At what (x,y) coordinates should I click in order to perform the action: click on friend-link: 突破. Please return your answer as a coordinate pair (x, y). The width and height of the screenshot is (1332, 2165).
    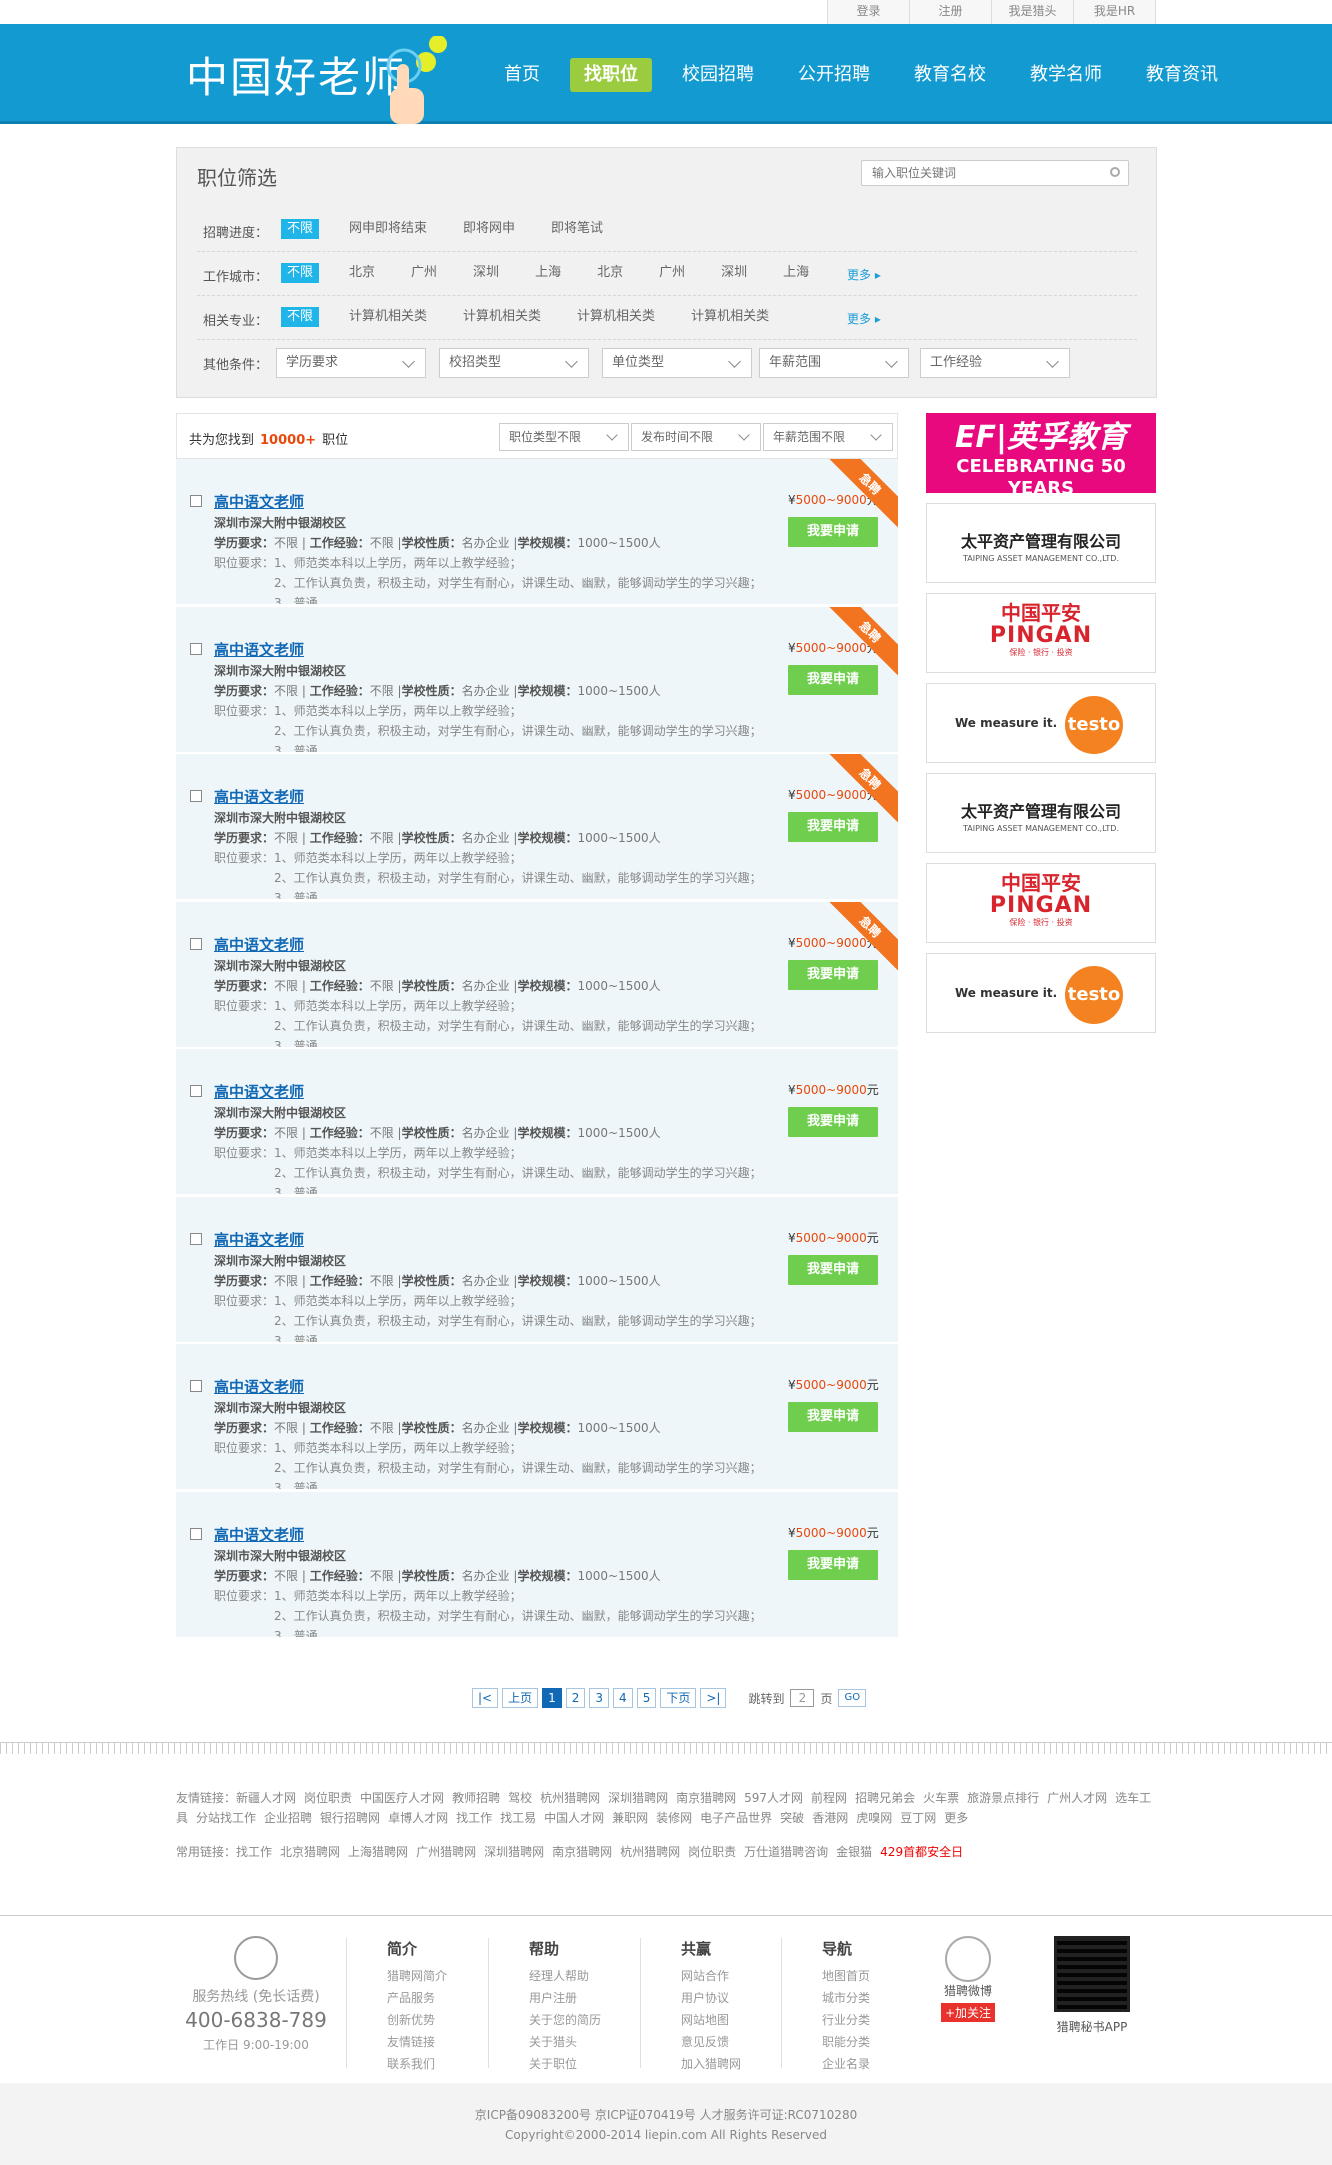
    Looking at the image, I should click on (792, 1818).